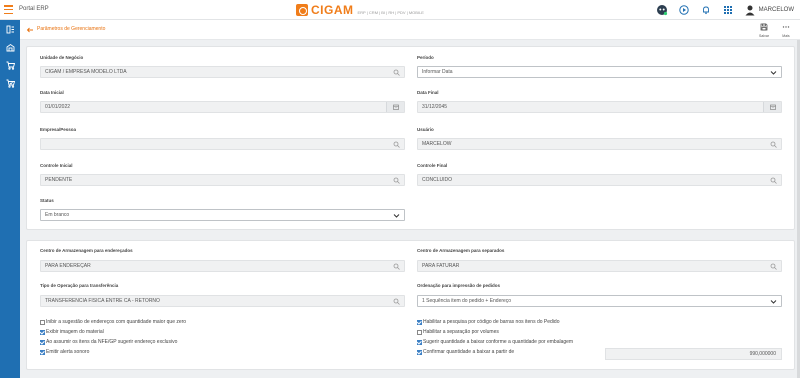 Image resolution: width=800 pixels, height=378 pixels. I want to click on tipo-operacao-field: TRANSFERENCIA FISICA ENTRE CA - RETORNO, so click(222, 301).